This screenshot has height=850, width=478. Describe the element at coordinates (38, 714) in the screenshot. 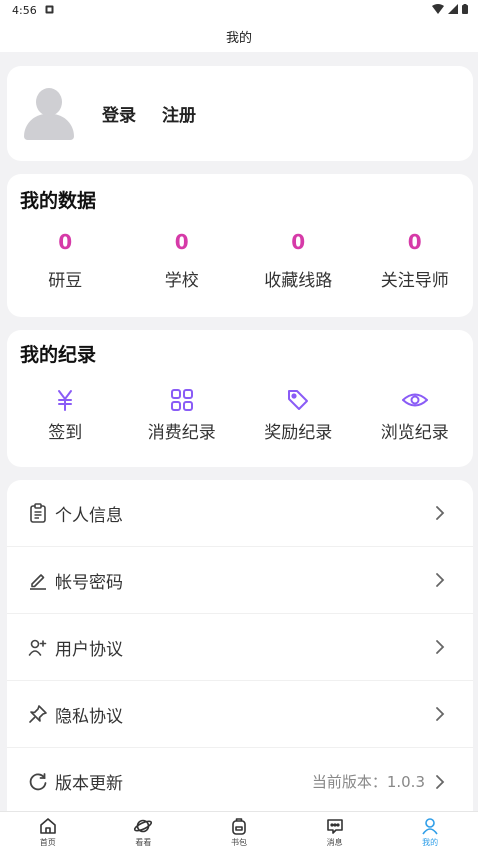

I see `pin-icon` at that location.